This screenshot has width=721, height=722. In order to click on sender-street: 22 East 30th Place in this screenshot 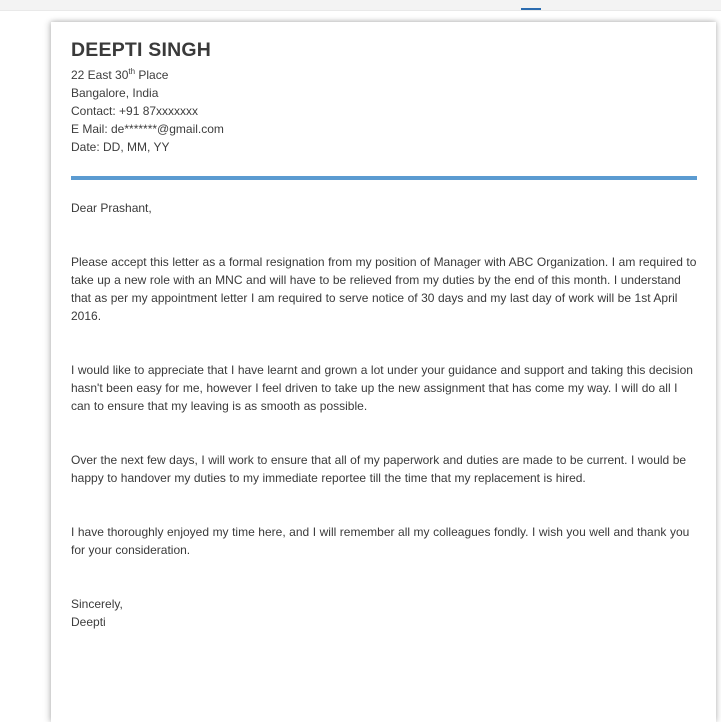, I will do `click(384, 75)`.